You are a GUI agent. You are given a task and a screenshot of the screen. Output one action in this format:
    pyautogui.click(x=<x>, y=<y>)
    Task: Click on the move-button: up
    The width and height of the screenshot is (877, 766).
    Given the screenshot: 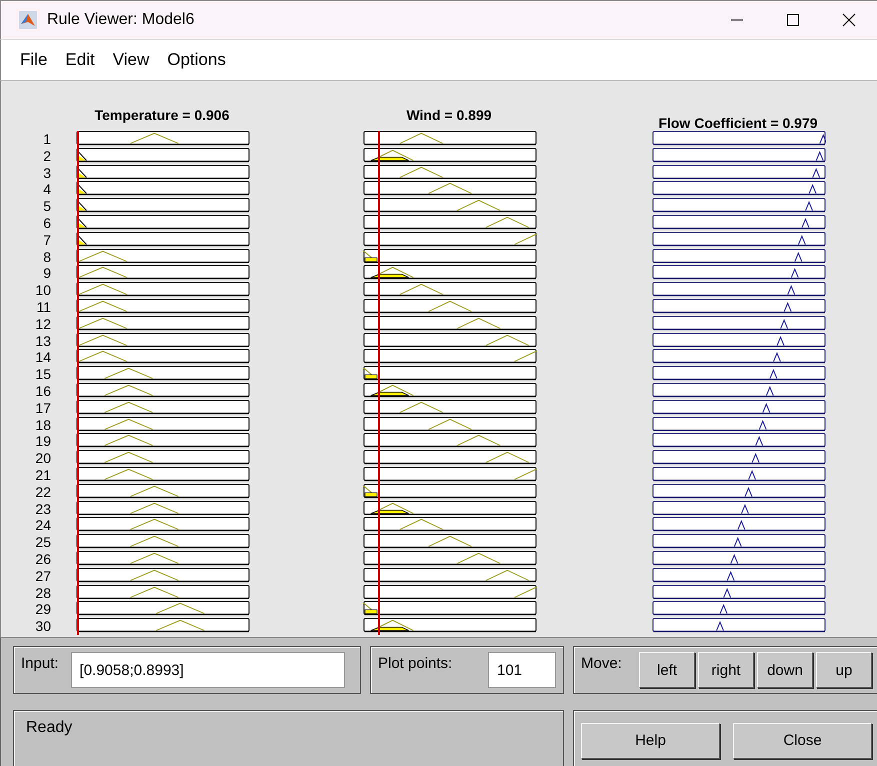 What is the action you would take?
    pyautogui.click(x=844, y=670)
    